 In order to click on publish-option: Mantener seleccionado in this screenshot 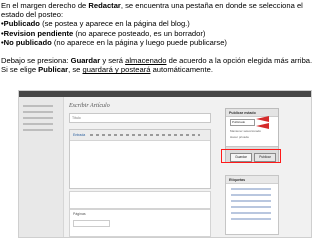, I will do `click(245, 131)`.